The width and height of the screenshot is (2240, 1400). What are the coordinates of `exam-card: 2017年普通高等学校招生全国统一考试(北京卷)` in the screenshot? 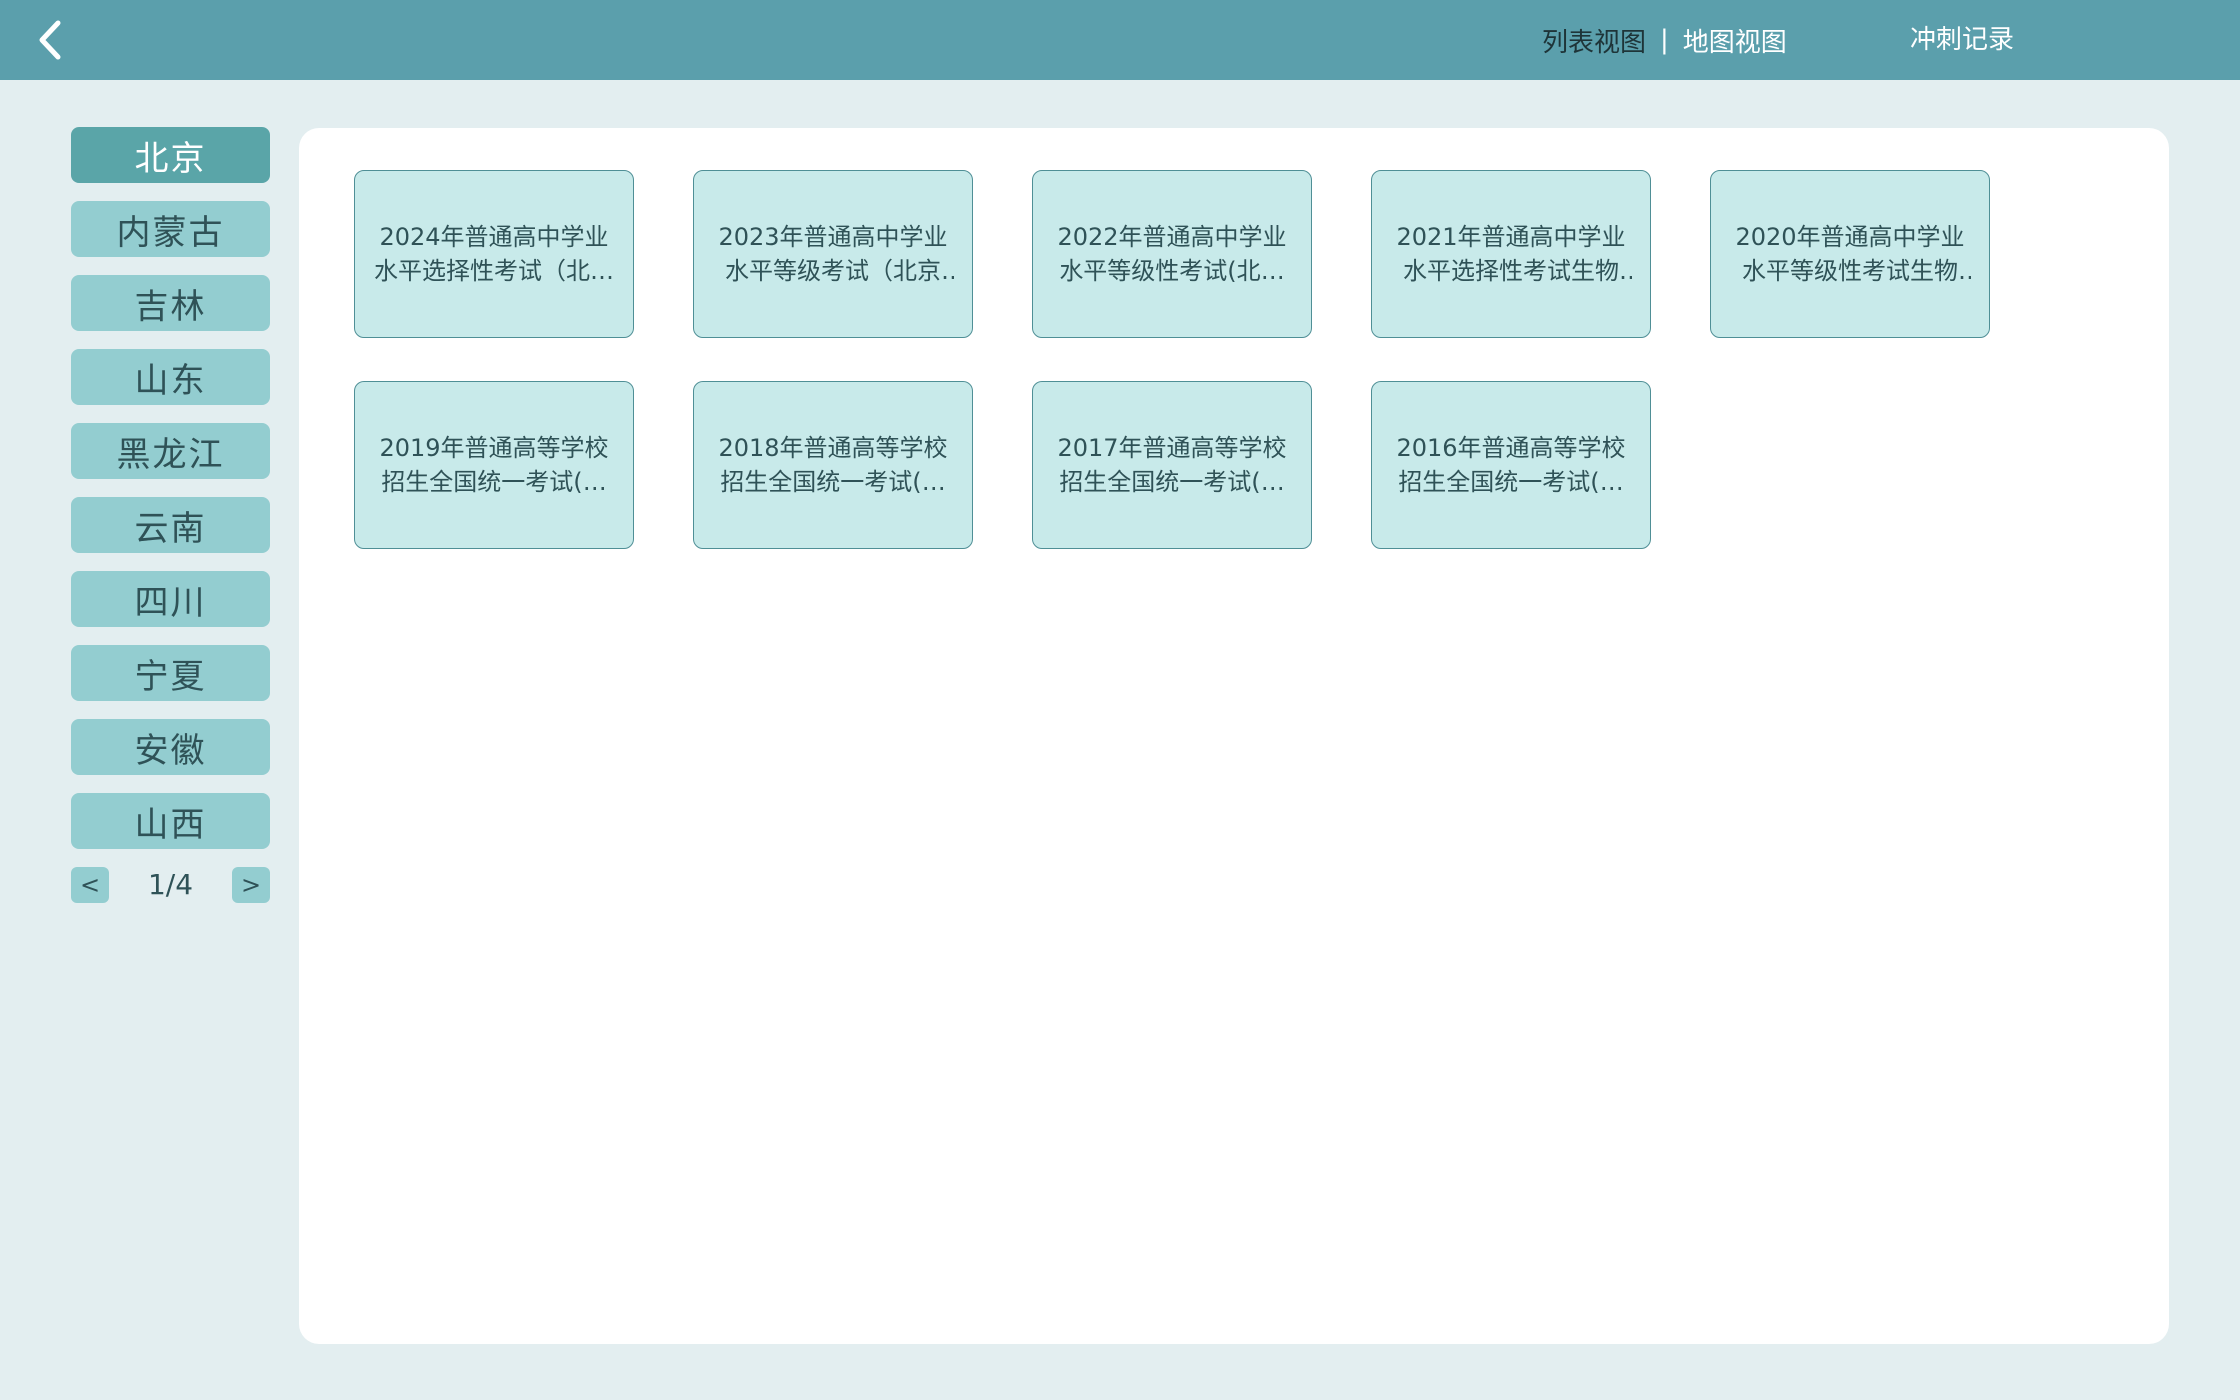 It's located at (1172, 465).